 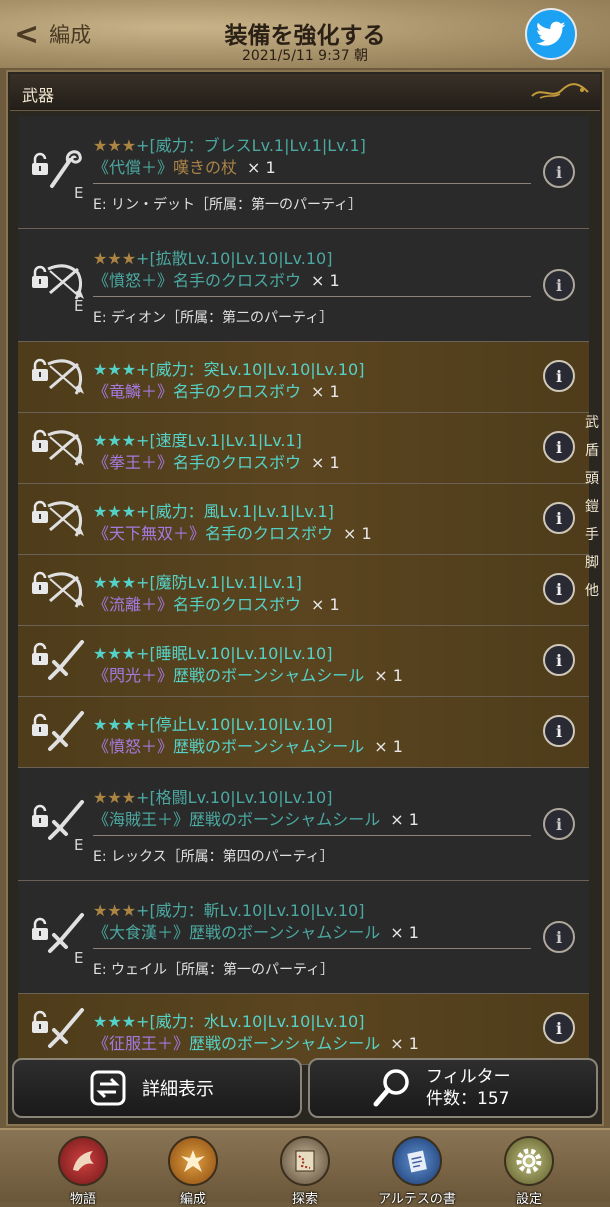 What do you see at coordinates (133, 167) in the screenshot?
I see `enhancement-tag: 《代償＋》` at bounding box center [133, 167].